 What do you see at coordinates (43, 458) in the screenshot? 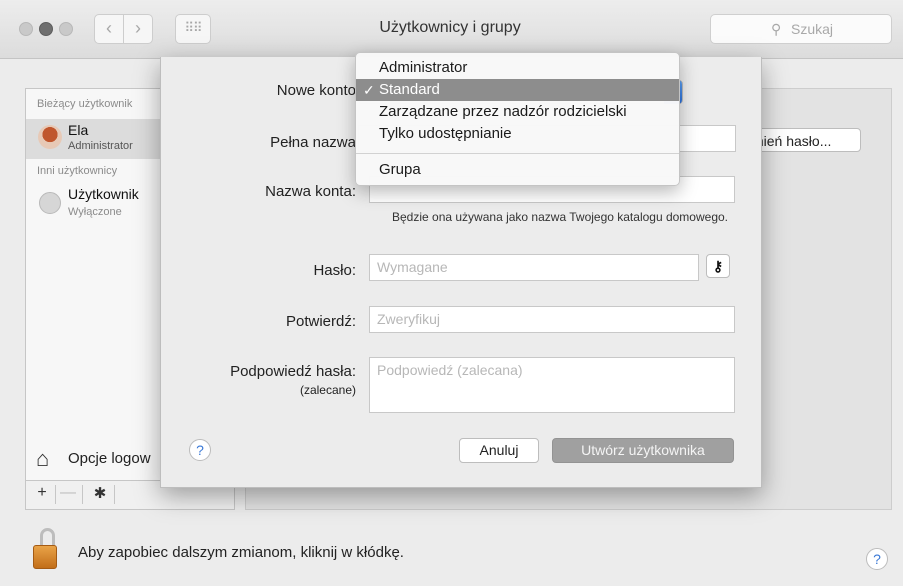
I see `house-icon: ⌂` at bounding box center [43, 458].